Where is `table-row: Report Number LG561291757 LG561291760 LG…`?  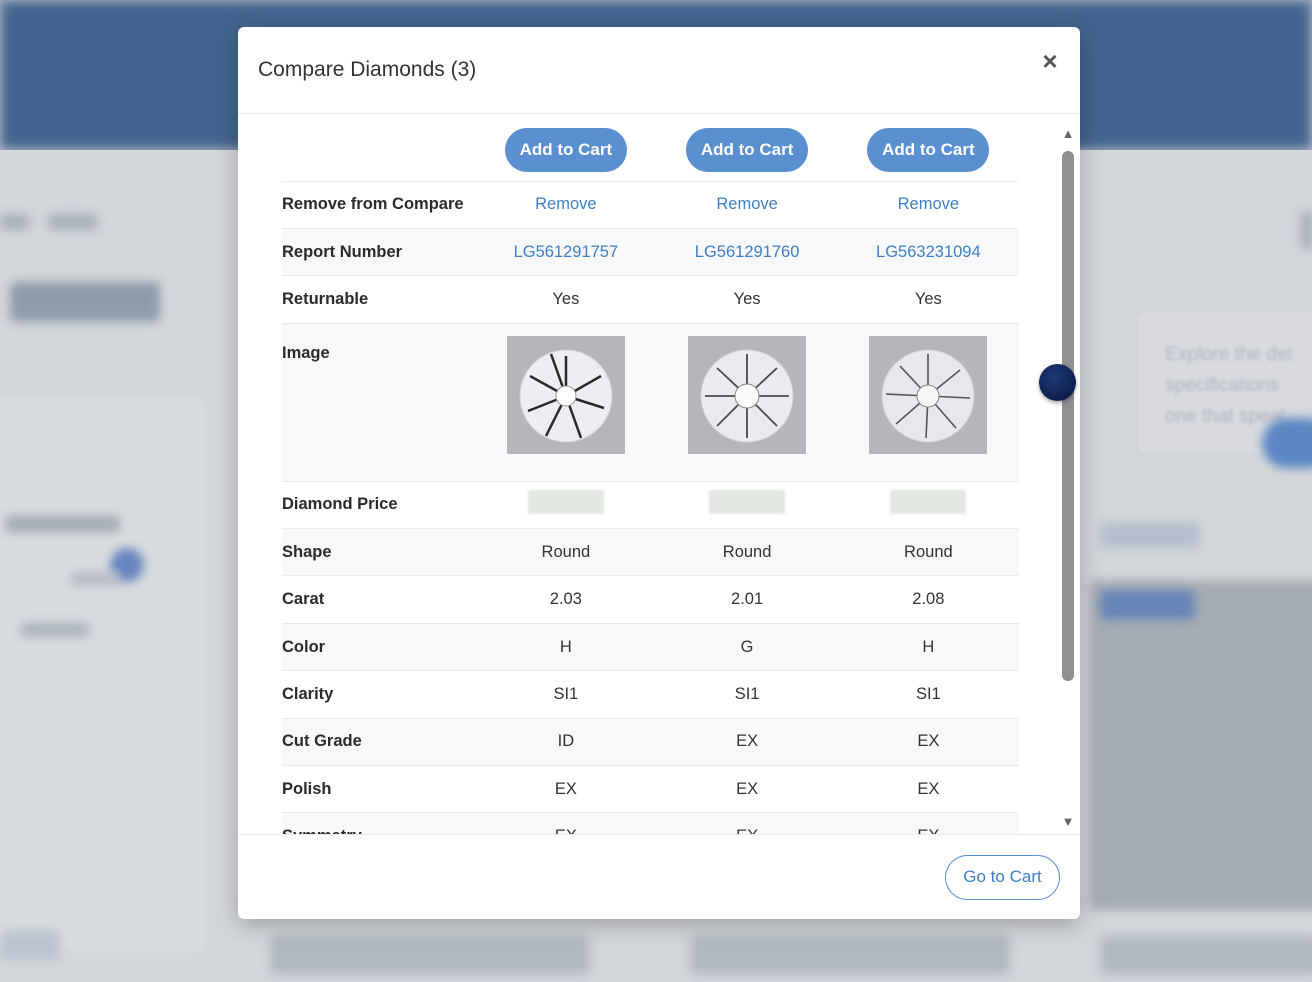 table-row: Report Number LG561291757 LG561291760 LG… is located at coordinates (650, 252).